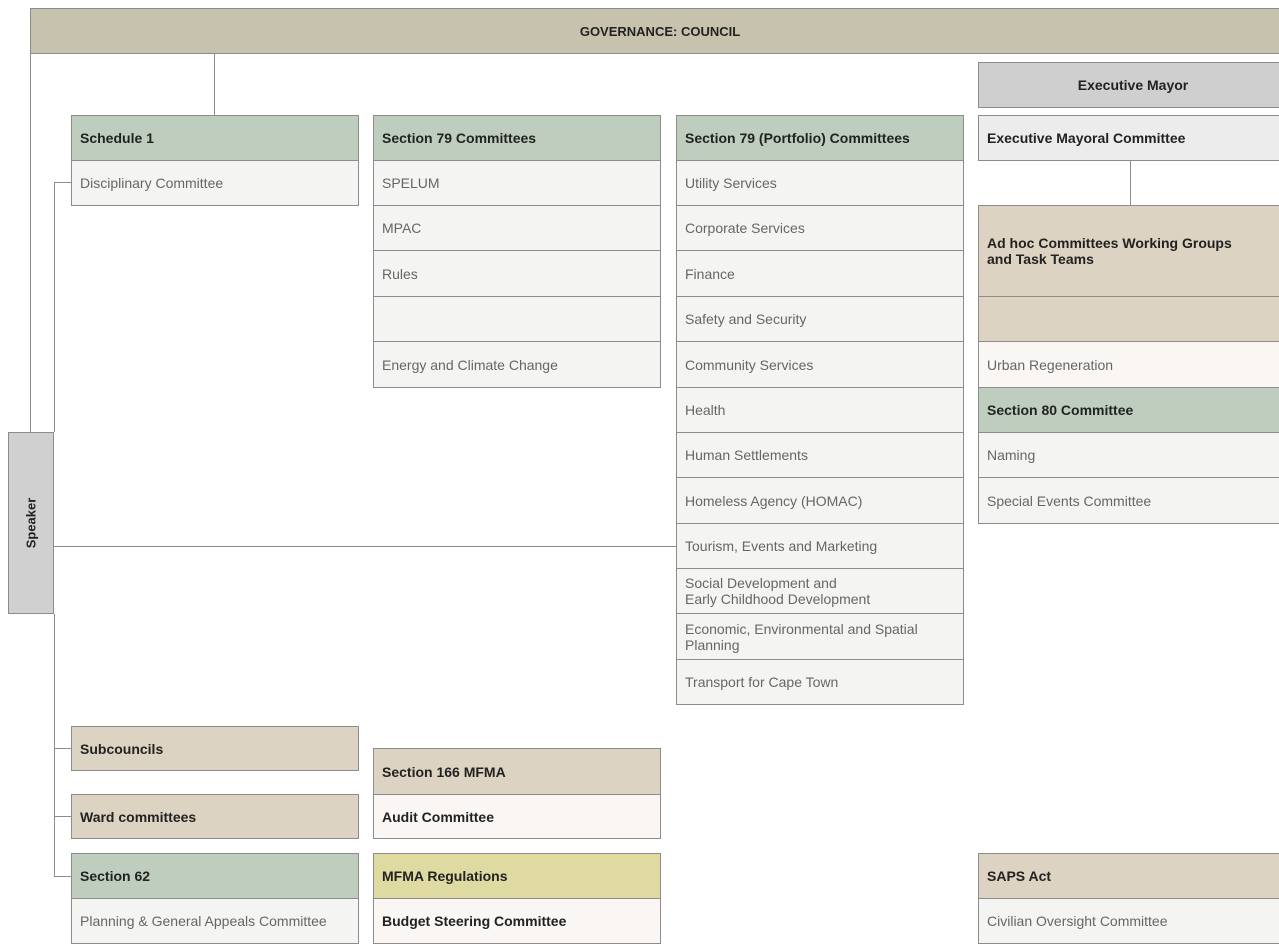 Image resolution: width=1279 pixels, height=944 pixels. What do you see at coordinates (820, 364) in the screenshot?
I see `portfolio-item: Community Services` at bounding box center [820, 364].